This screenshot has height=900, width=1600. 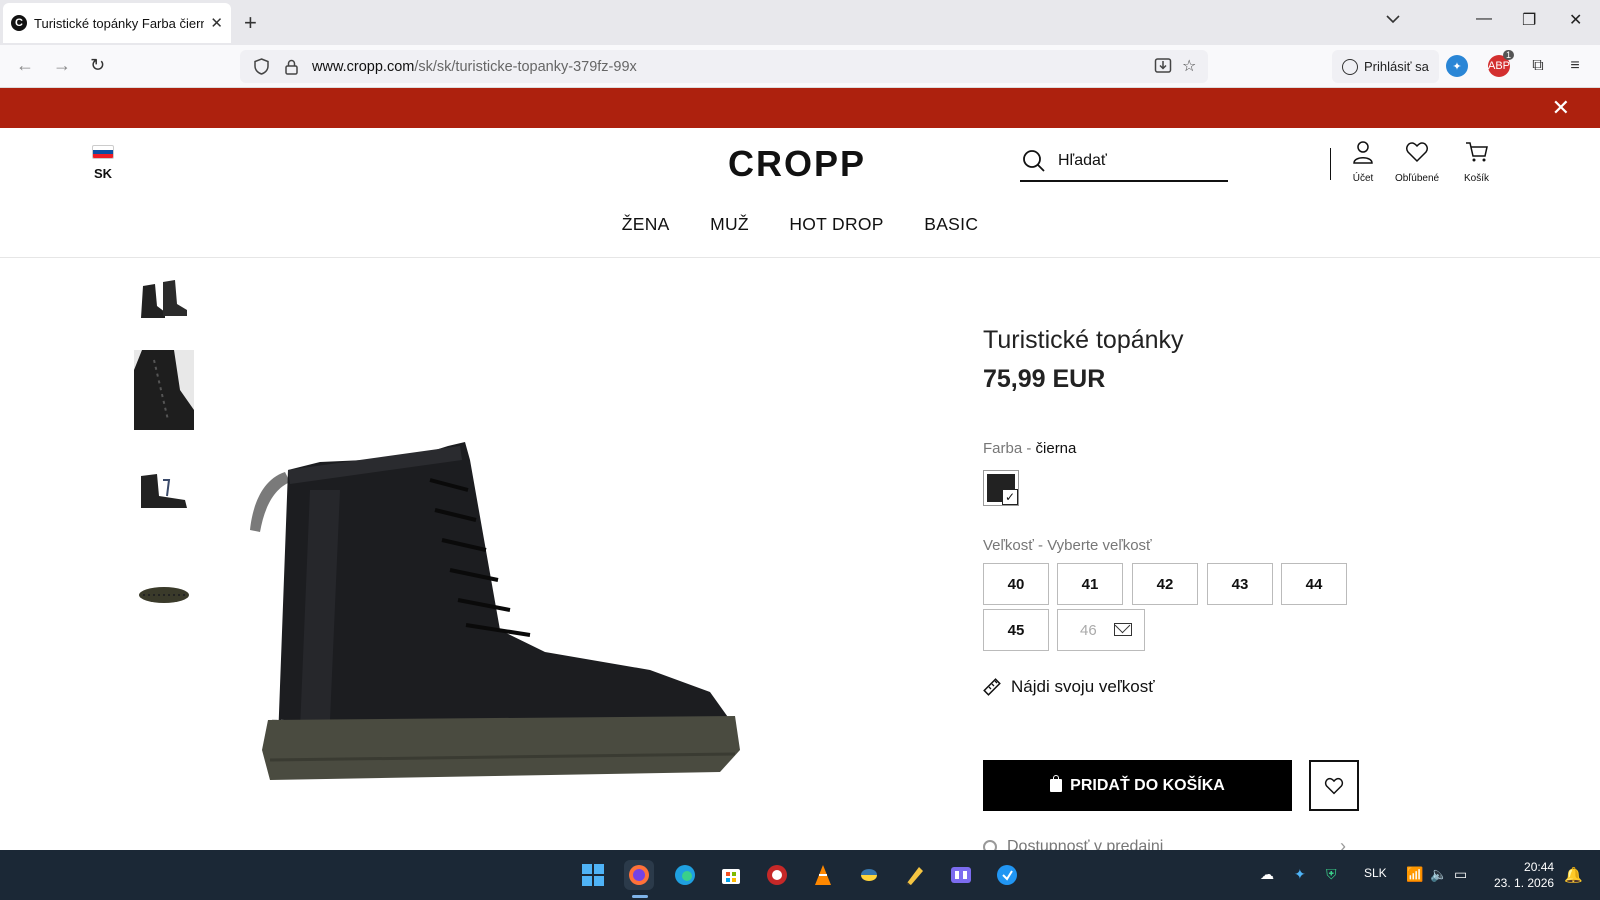 What do you see at coordinates (1267, 874) in the screenshot?
I see `onedrive-cloud-icon: ☁` at bounding box center [1267, 874].